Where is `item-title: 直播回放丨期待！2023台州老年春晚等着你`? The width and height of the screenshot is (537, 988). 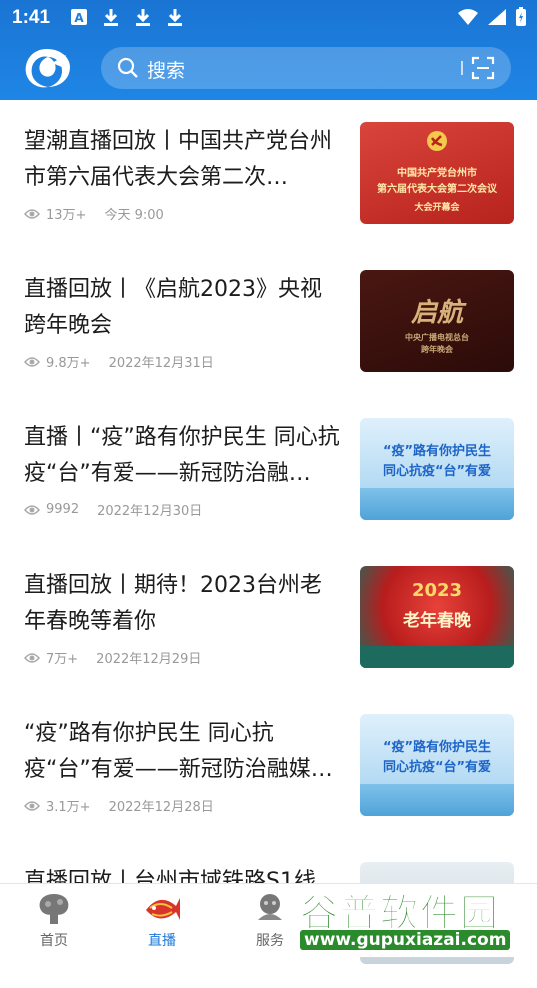
item-title: 直播回放丨期待！2023台州老年春晚等着你 is located at coordinates (183, 604).